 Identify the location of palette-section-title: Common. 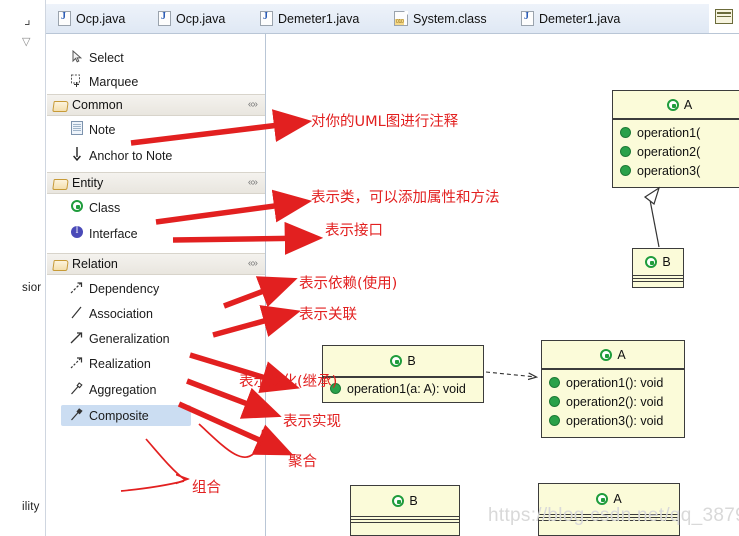
(97, 105).